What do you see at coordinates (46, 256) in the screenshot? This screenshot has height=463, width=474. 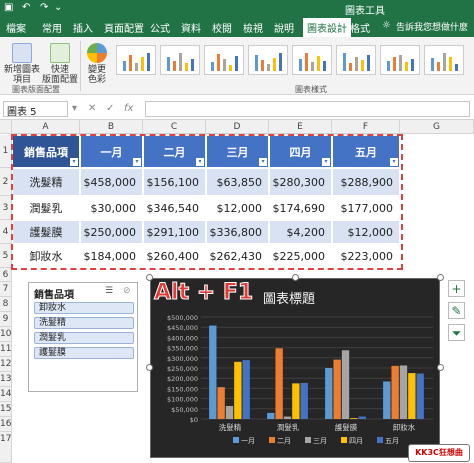 I see `table-cell-item: 卸妝水` at bounding box center [46, 256].